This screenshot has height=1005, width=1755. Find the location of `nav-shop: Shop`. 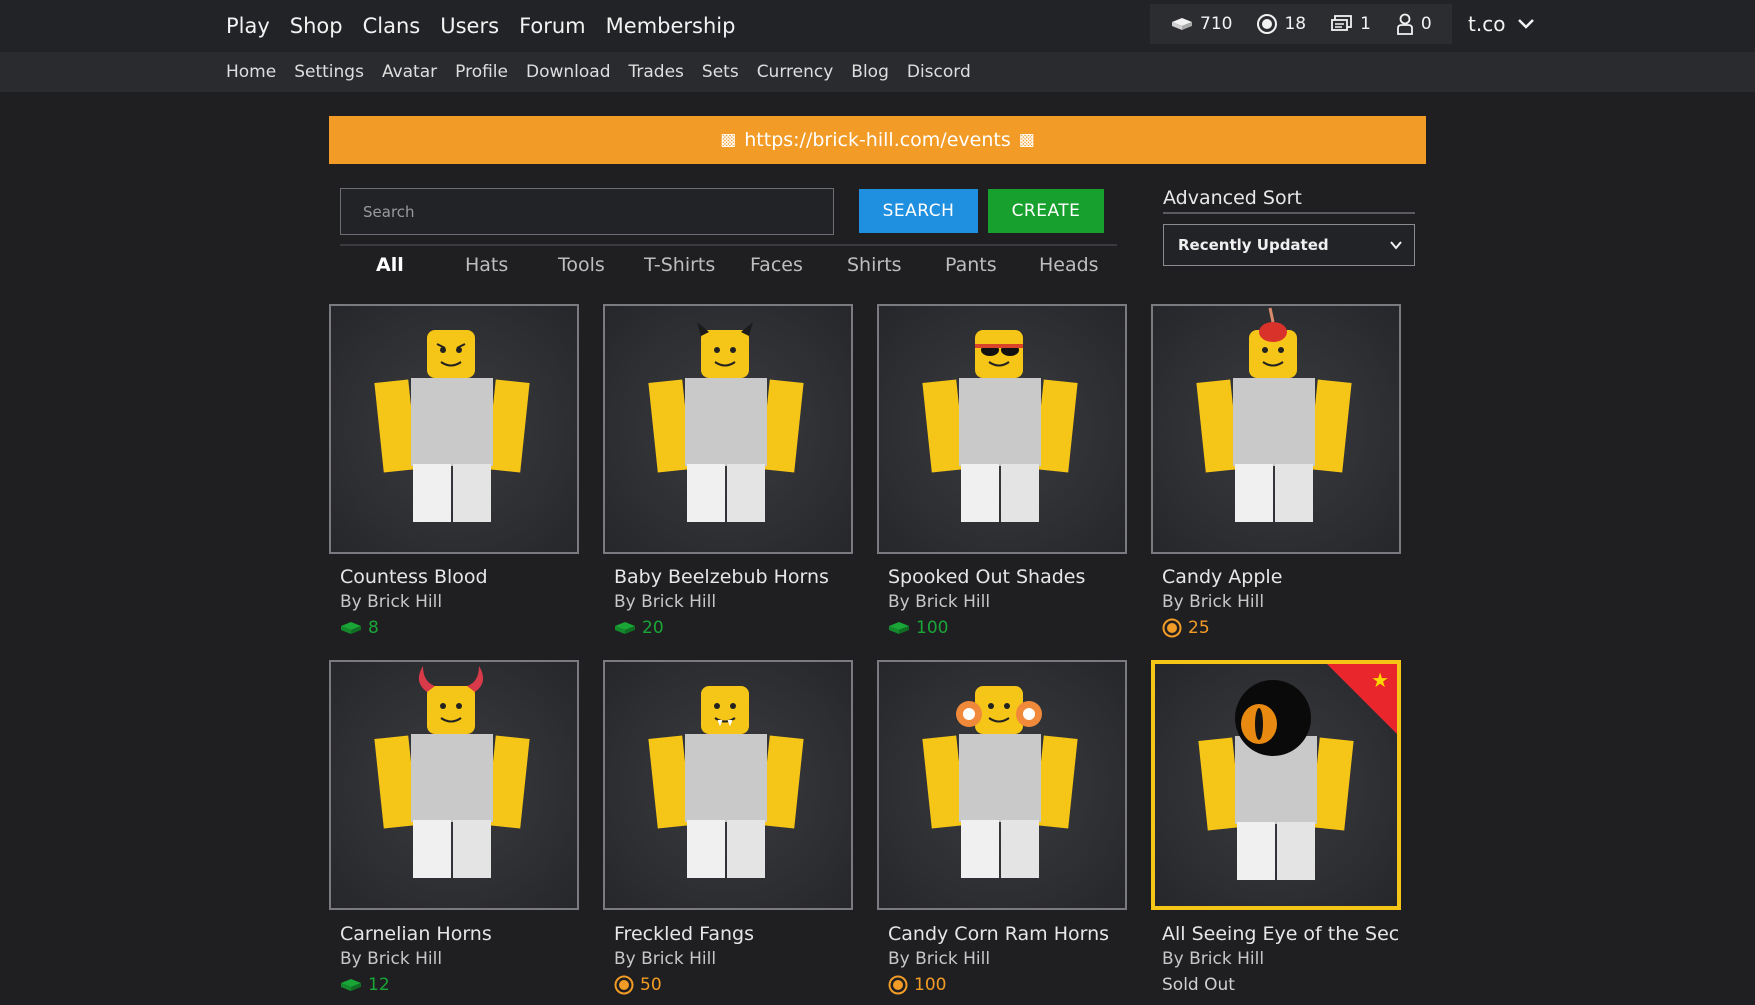

nav-shop: Shop is located at coordinates (316, 26).